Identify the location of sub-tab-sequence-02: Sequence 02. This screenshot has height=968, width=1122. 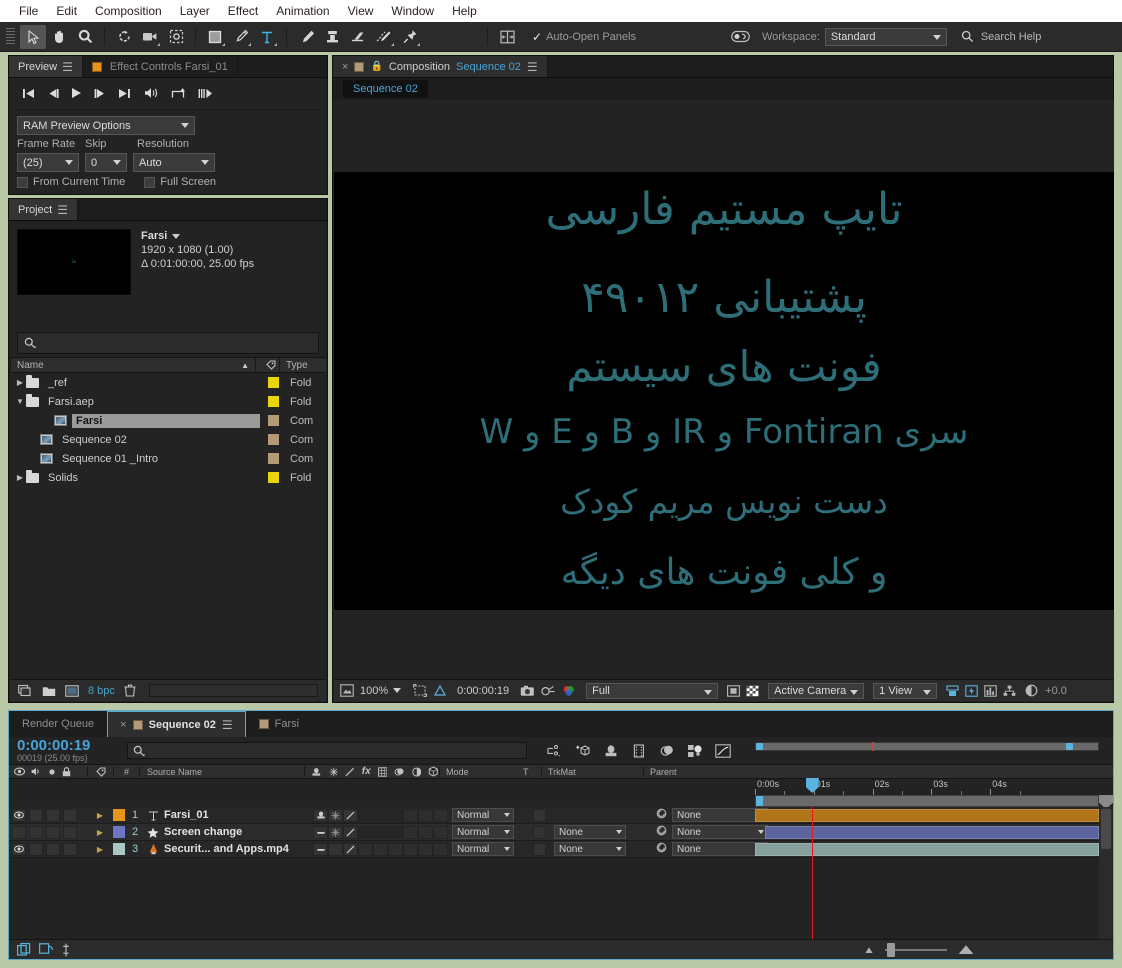
(385, 89).